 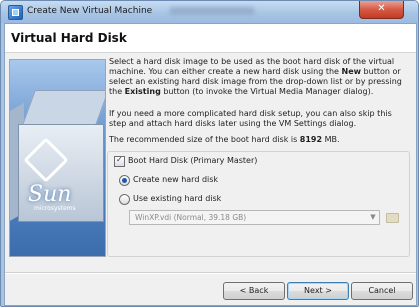 What do you see at coordinates (210, 273) in the screenshot?
I see `button-separator` at bounding box center [210, 273].